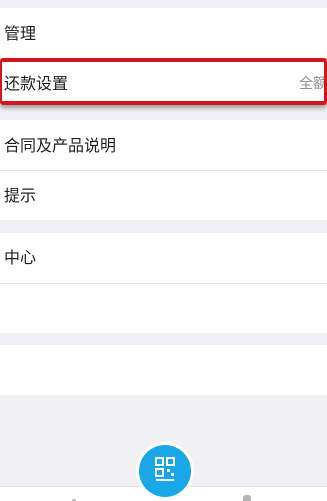 Image resolution: width=327 pixels, height=501 pixels. I want to click on menu-row-repayment-settings: 还款设置 全额, so click(163, 82).